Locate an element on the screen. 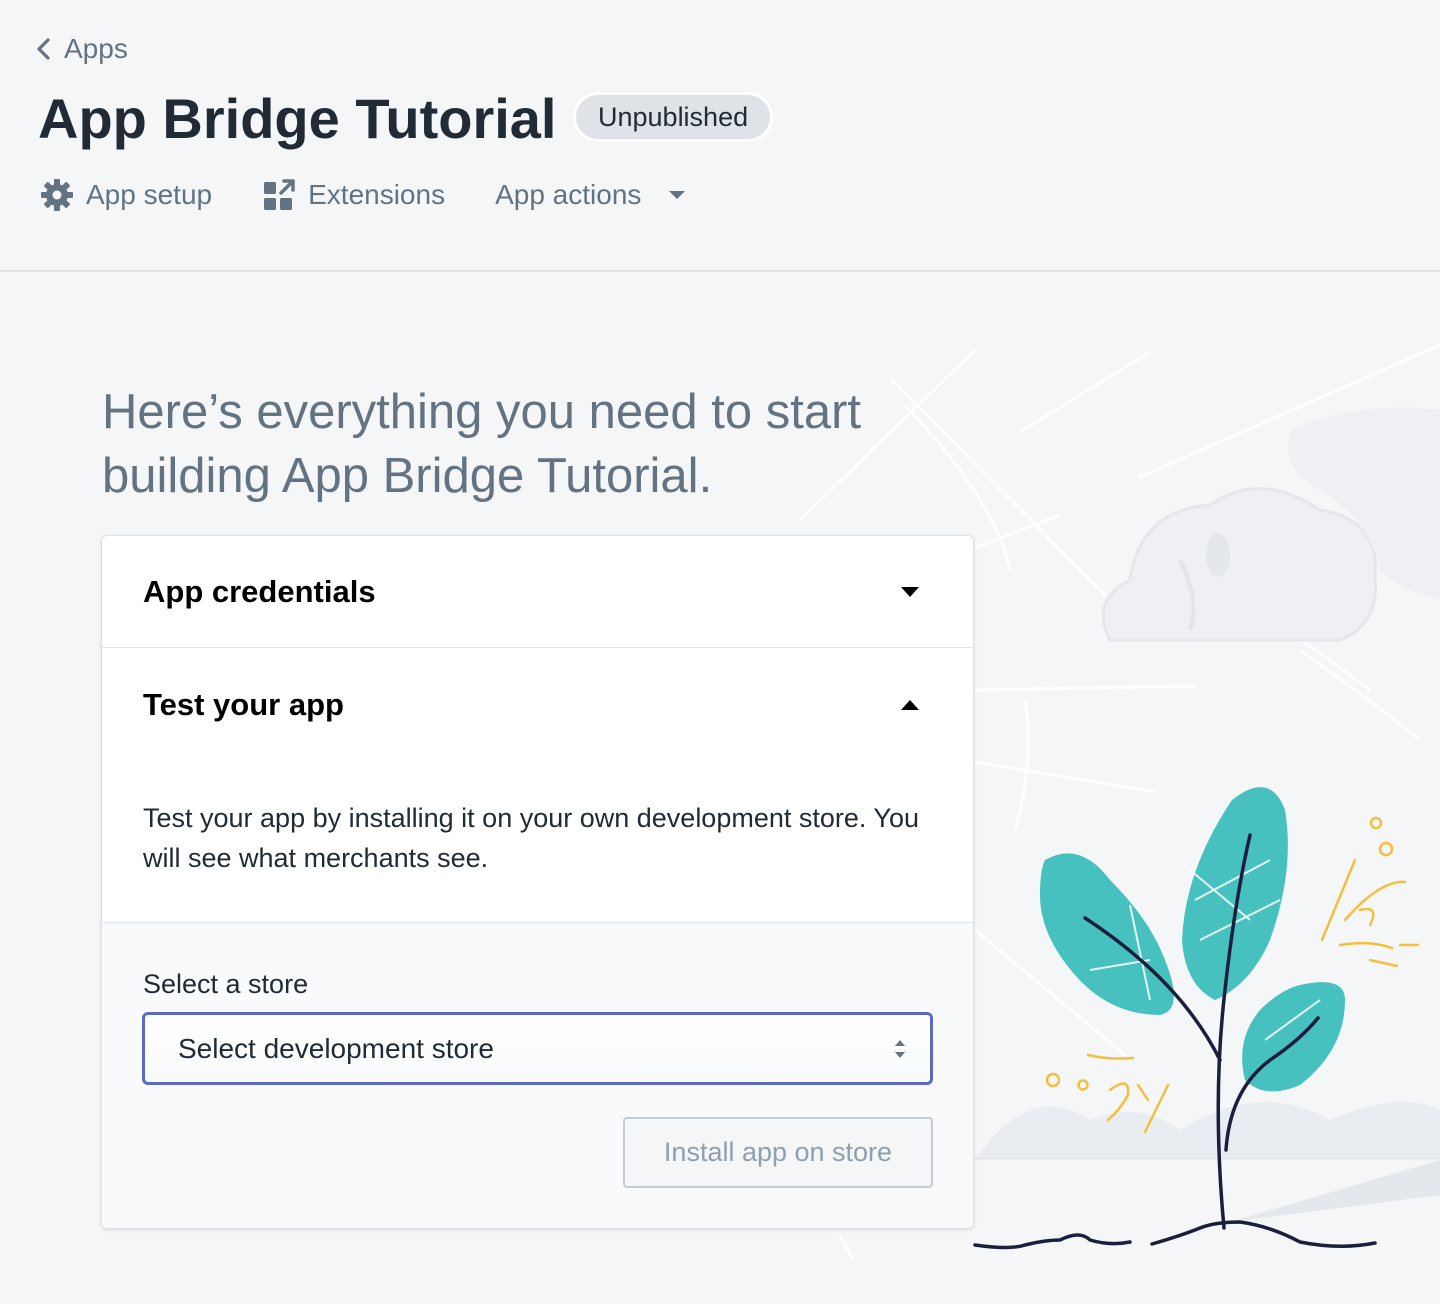 This screenshot has height=1304, width=1440. app-actions-dropdown: App actions is located at coordinates (591, 195).